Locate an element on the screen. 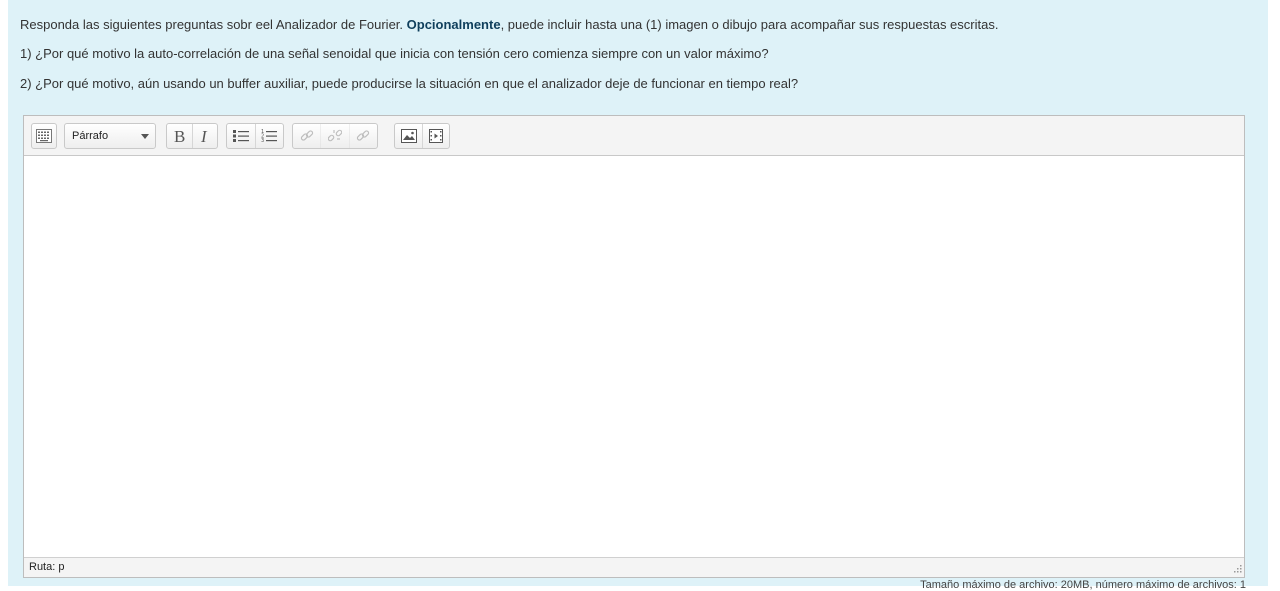  link-group is located at coordinates (335, 136).